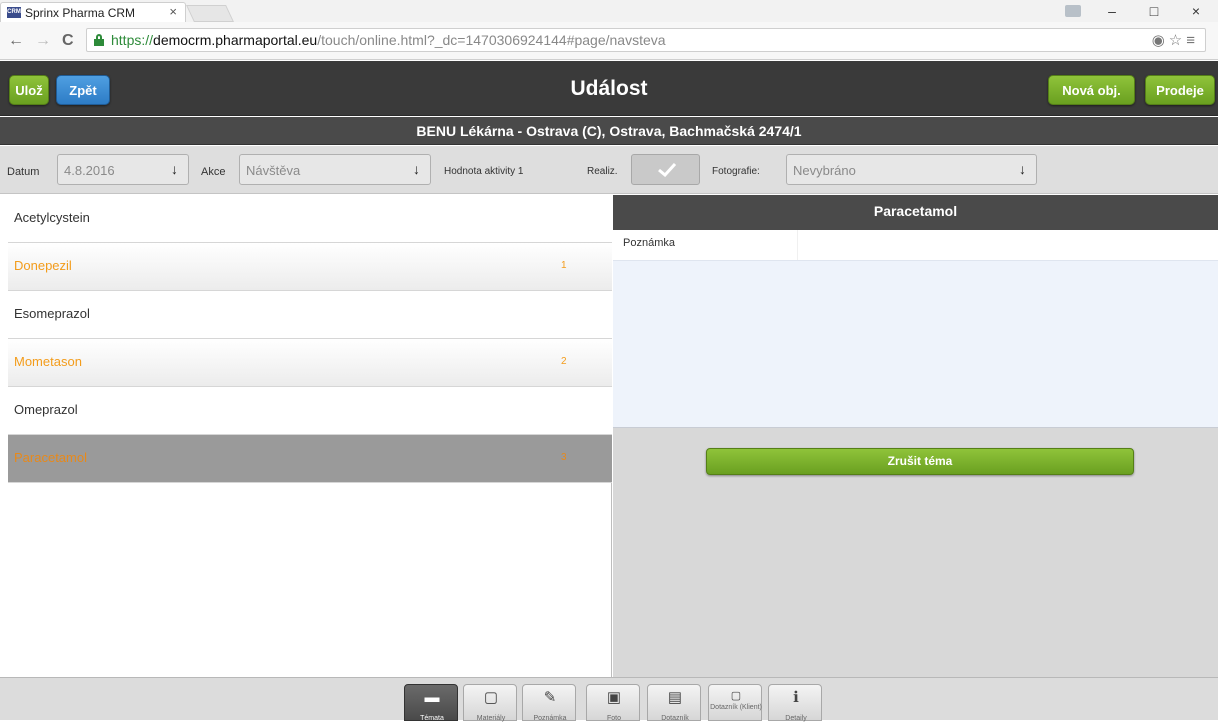 The image size is (1218, 723). Describe the element at coordinates (432, 718) in the screenshot. I see `tab-label: Témata` at that location.